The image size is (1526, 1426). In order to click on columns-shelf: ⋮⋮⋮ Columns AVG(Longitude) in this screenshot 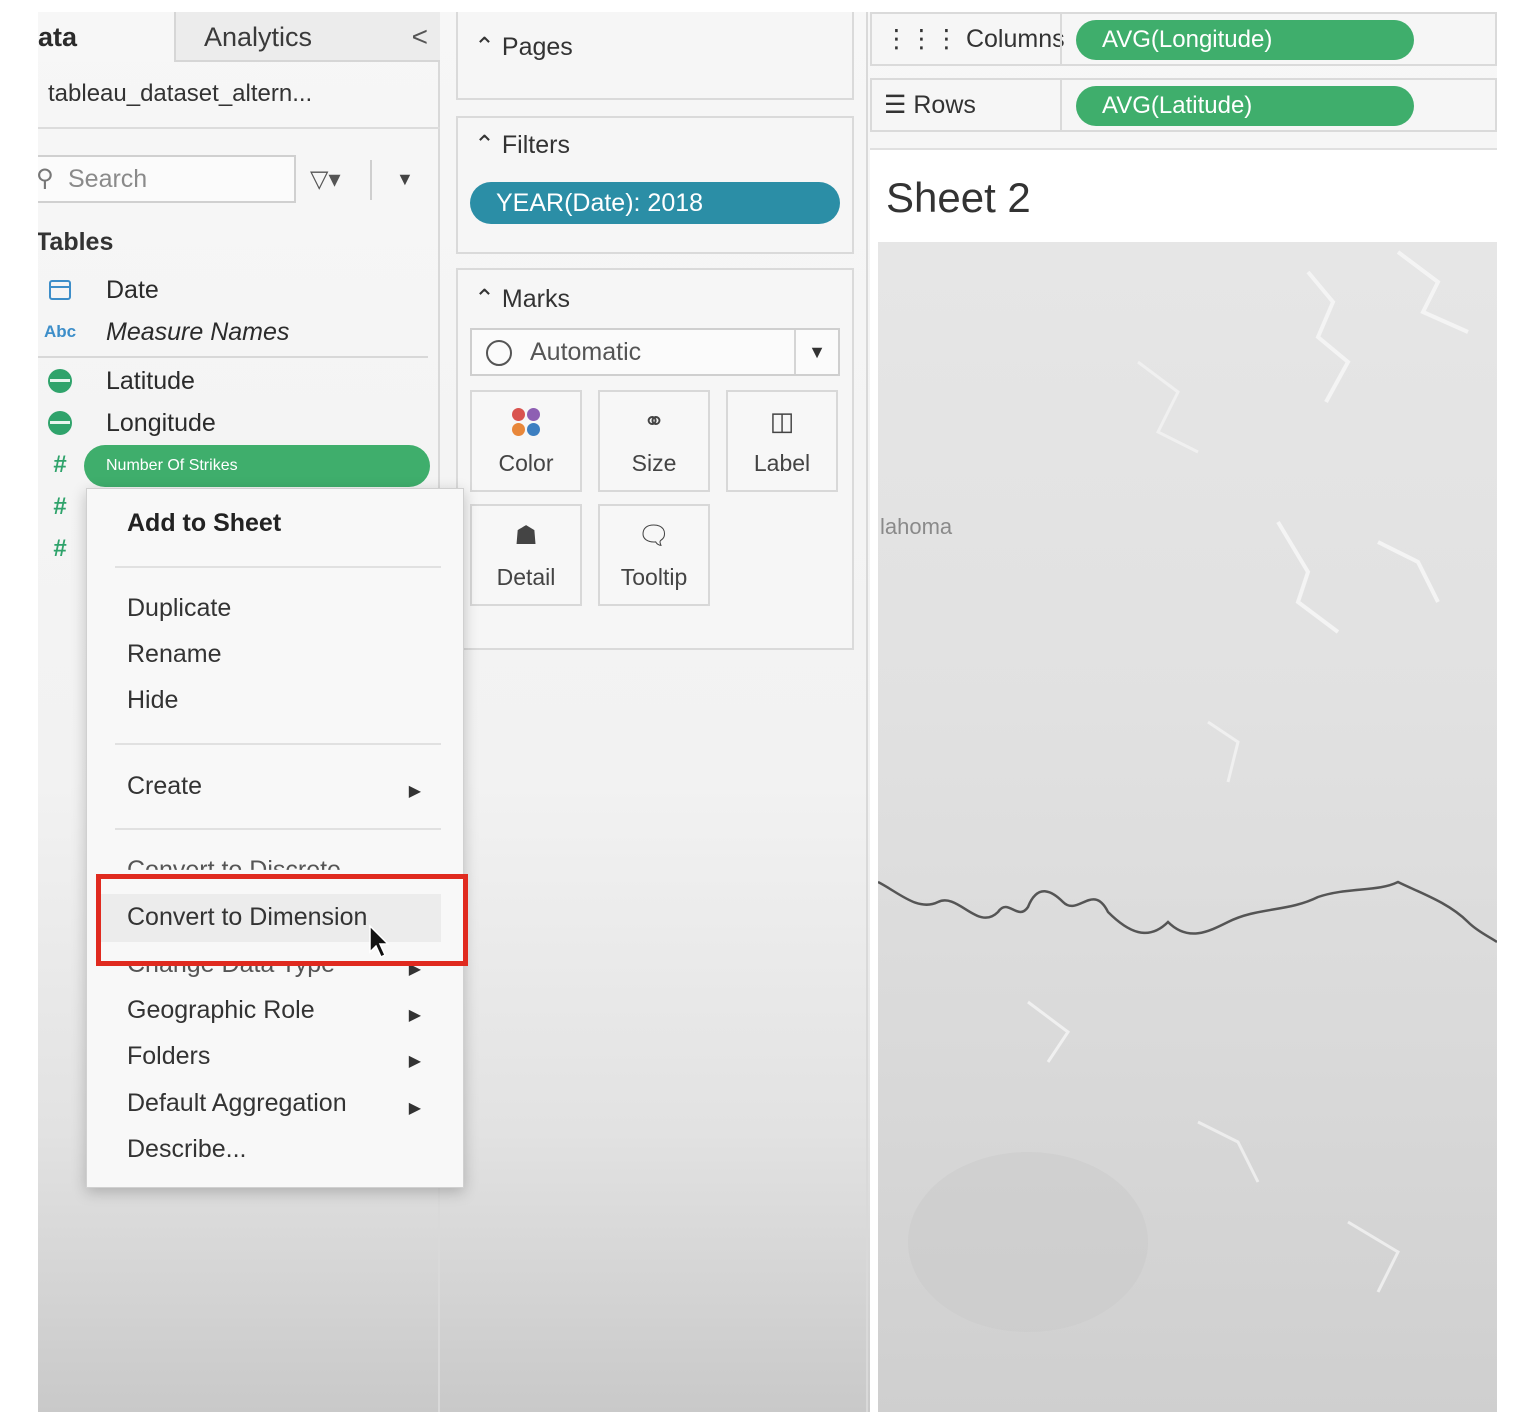, I will do `click(1183, 39)`.